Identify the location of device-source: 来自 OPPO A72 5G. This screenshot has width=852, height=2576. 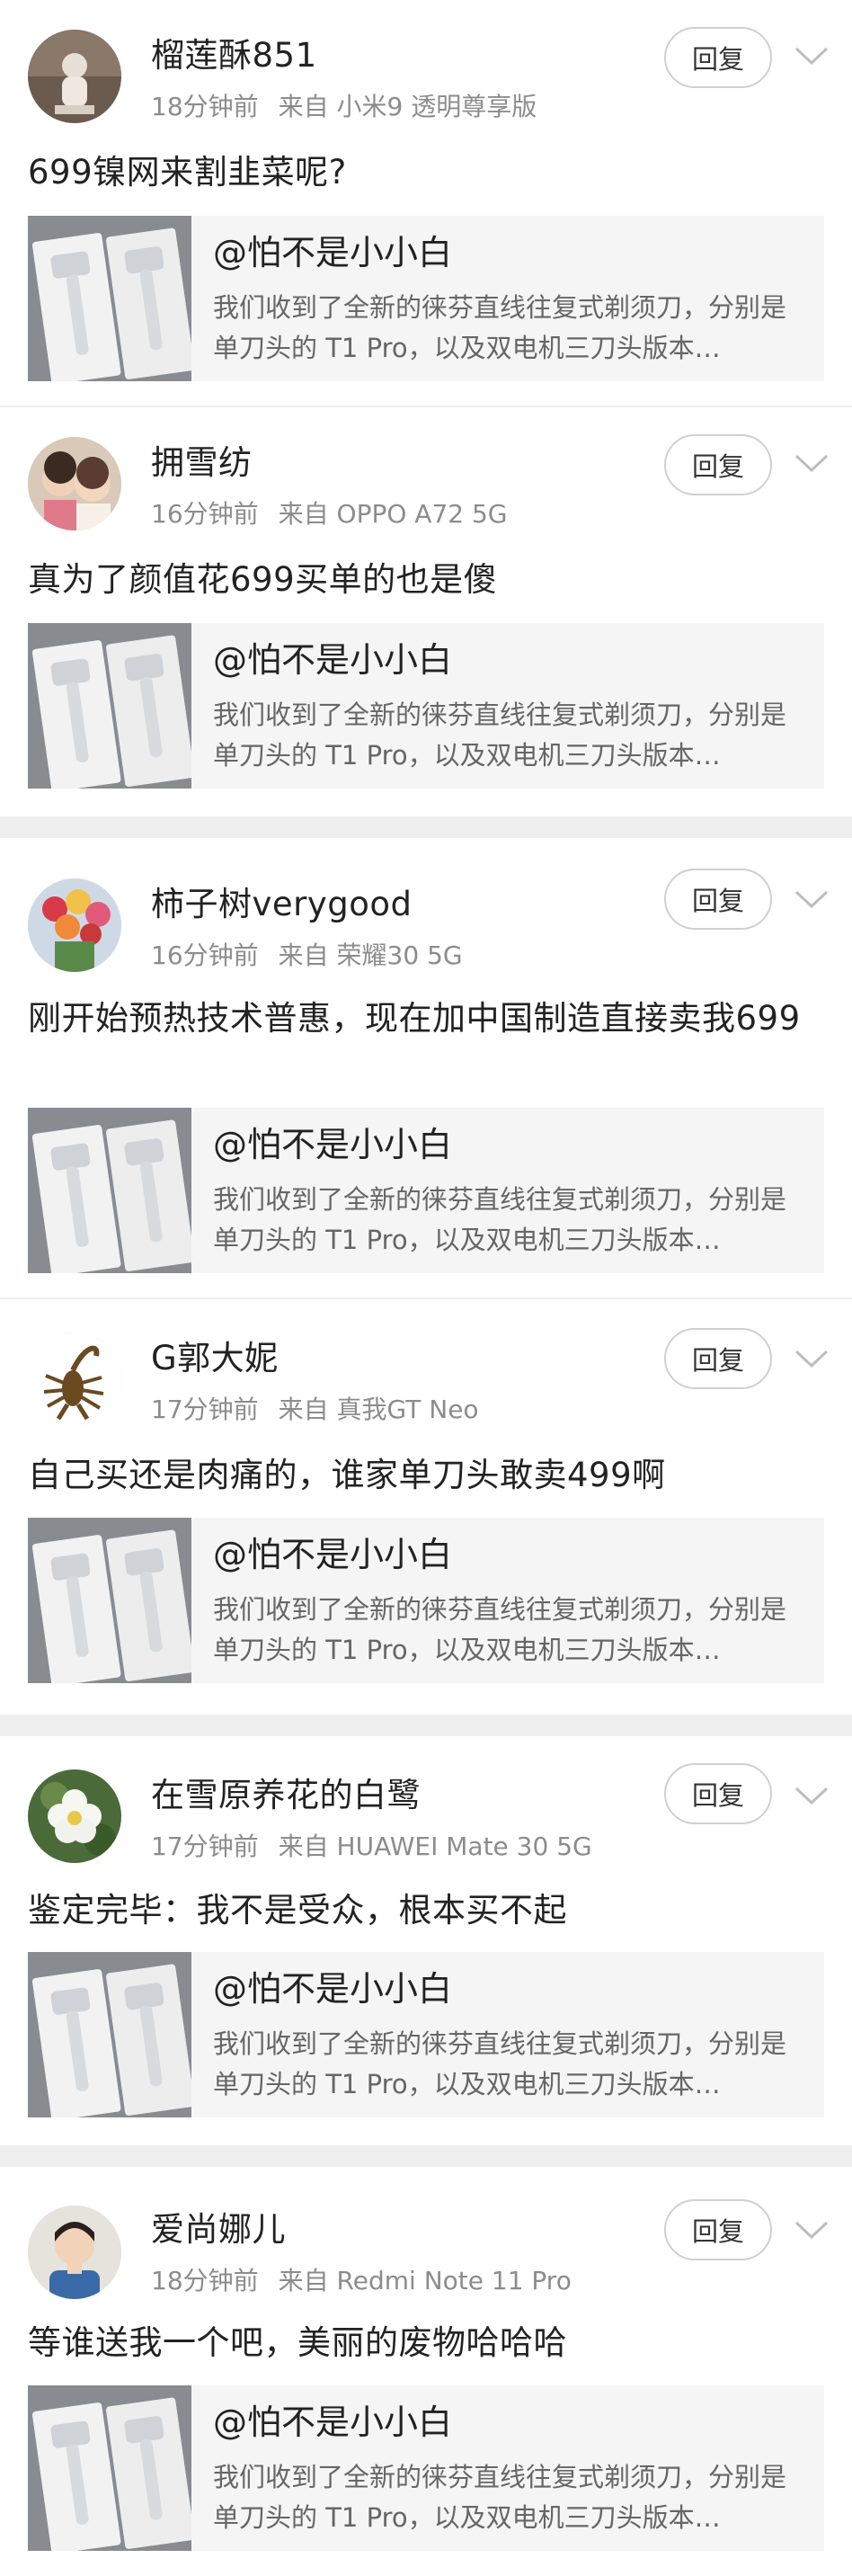
(393, 514).